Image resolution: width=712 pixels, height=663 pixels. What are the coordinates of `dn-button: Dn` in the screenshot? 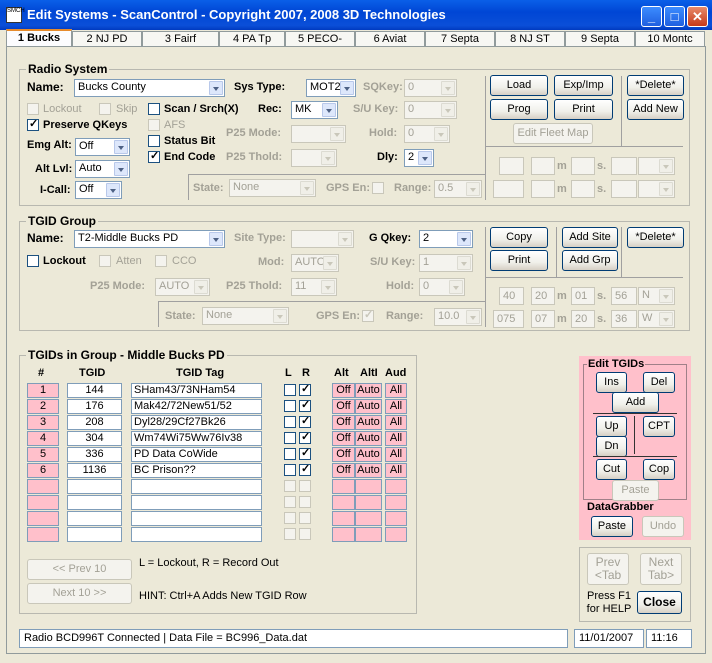 It's located at (611, 446).